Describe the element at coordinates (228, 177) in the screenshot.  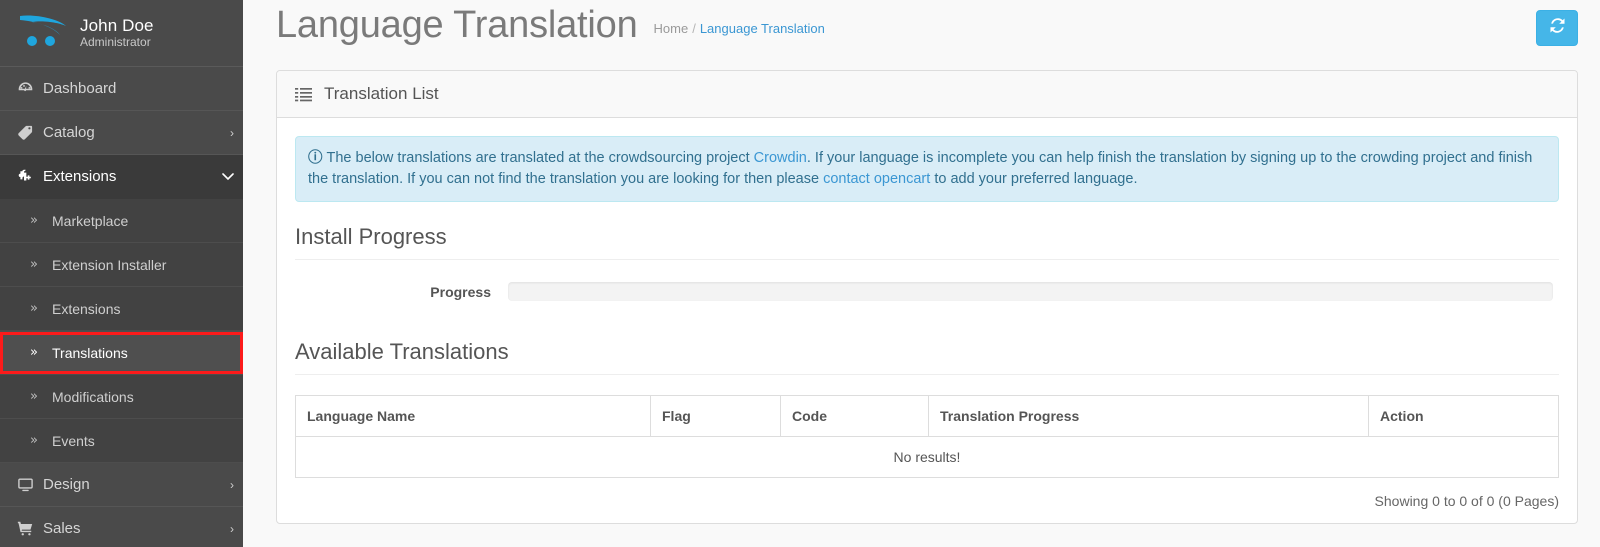
I see `chevron-down-icon` at that location.